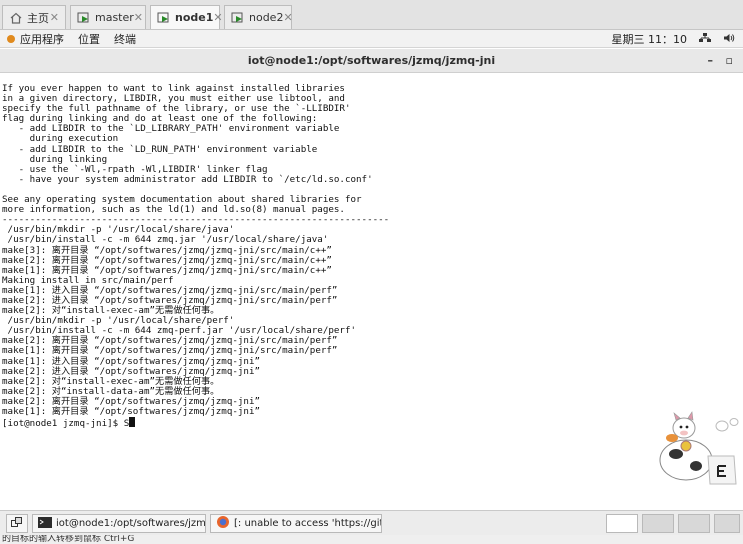 This screenshot has width=743, height=544. What do you see at coordinates (16, 18) in the screenshot?
I see `home-icon` at bounding box center [16, 18].